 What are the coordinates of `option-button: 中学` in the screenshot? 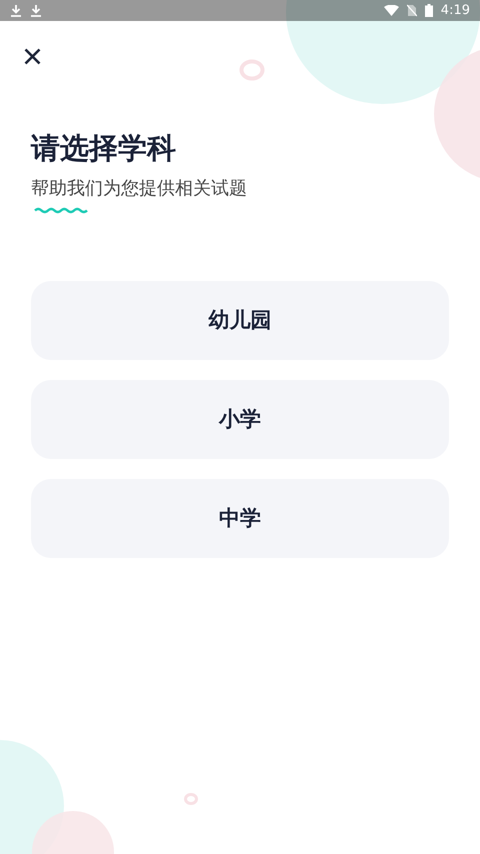 It's located at (240, 518).